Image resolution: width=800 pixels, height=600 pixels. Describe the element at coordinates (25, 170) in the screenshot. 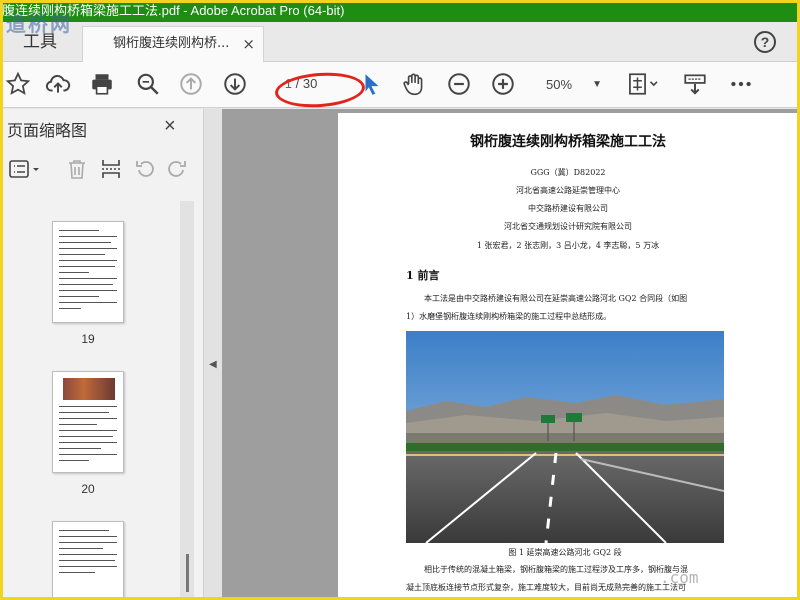

I see `thumbnail-options-icon` at that location.